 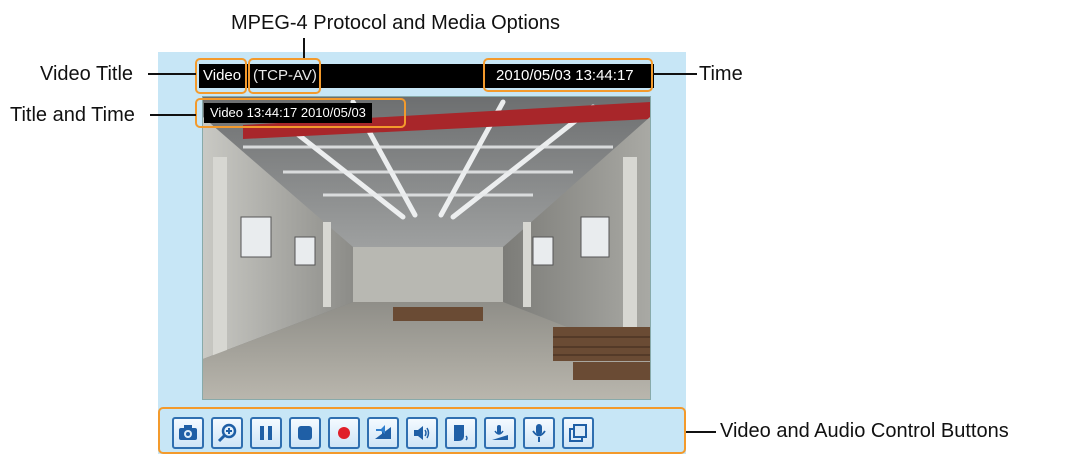 I want to click on volume-button, so click(x=383, y=433).